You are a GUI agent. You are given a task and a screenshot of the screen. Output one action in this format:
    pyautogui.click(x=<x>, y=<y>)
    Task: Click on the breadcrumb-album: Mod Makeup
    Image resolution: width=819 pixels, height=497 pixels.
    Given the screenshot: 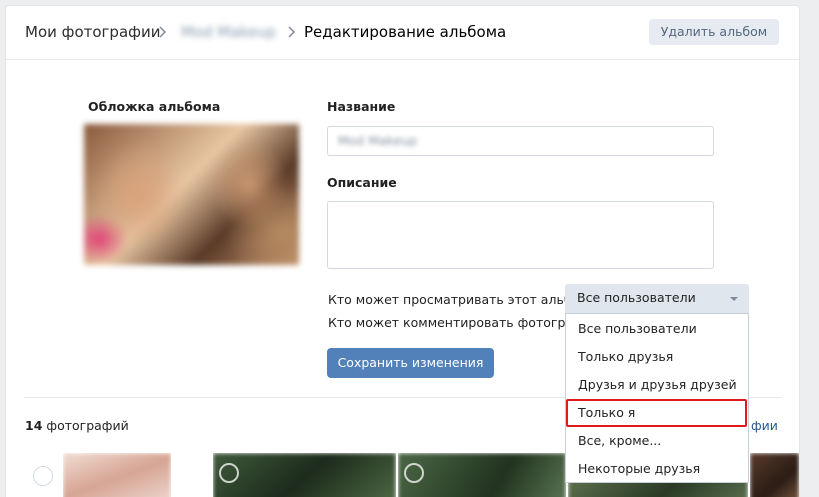 What is the action you would take?
    pyautogui.click(x=228, y=32)
    